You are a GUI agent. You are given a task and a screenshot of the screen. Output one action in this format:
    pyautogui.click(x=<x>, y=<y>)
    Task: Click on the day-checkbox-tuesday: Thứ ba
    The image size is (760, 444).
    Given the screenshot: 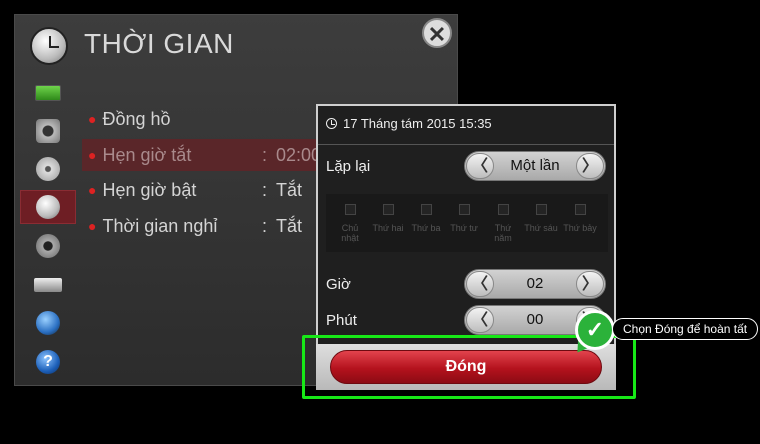 What is the action you would take?
    pyautogui.click(x=426, y=214)
    